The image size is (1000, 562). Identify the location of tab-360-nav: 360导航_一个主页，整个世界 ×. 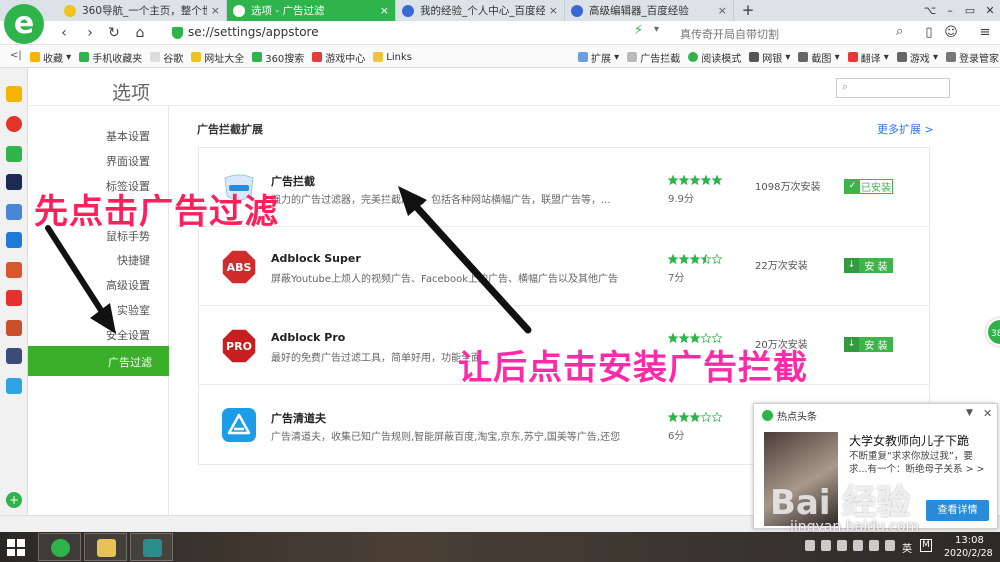
(142, 10).